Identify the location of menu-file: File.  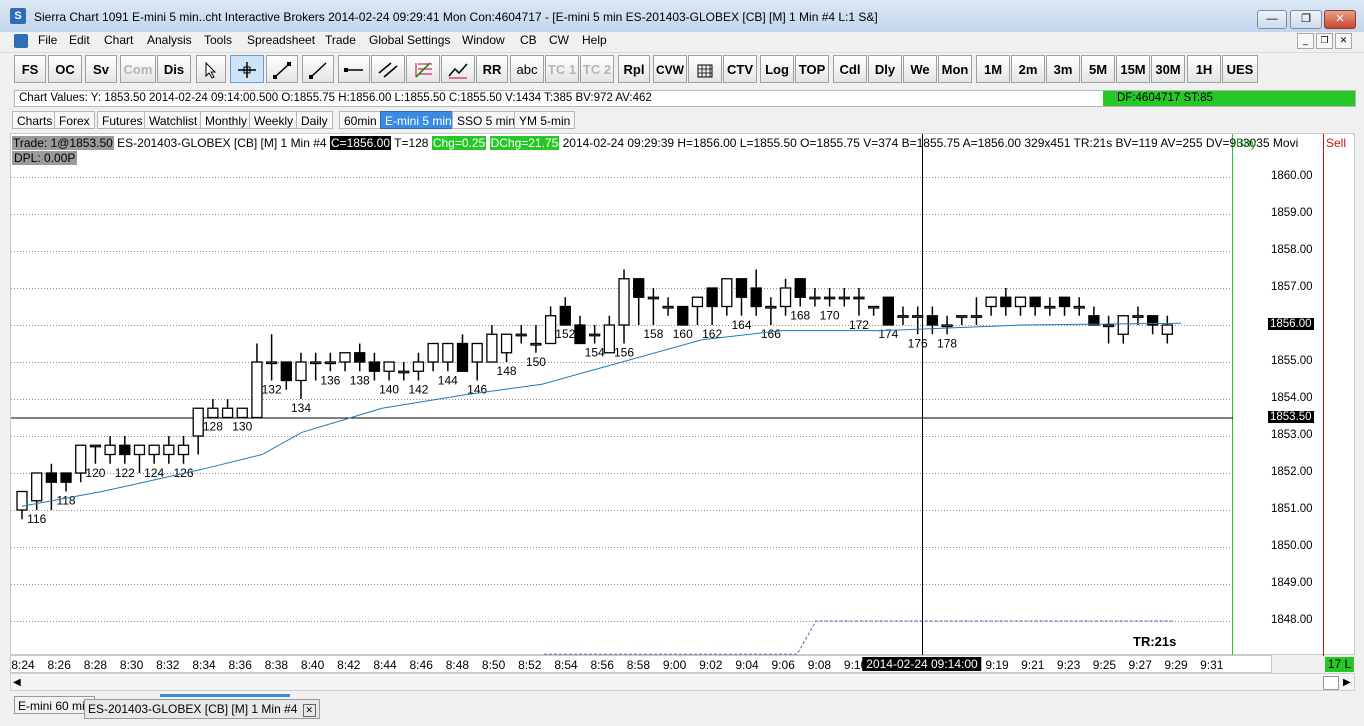
(47, 41).